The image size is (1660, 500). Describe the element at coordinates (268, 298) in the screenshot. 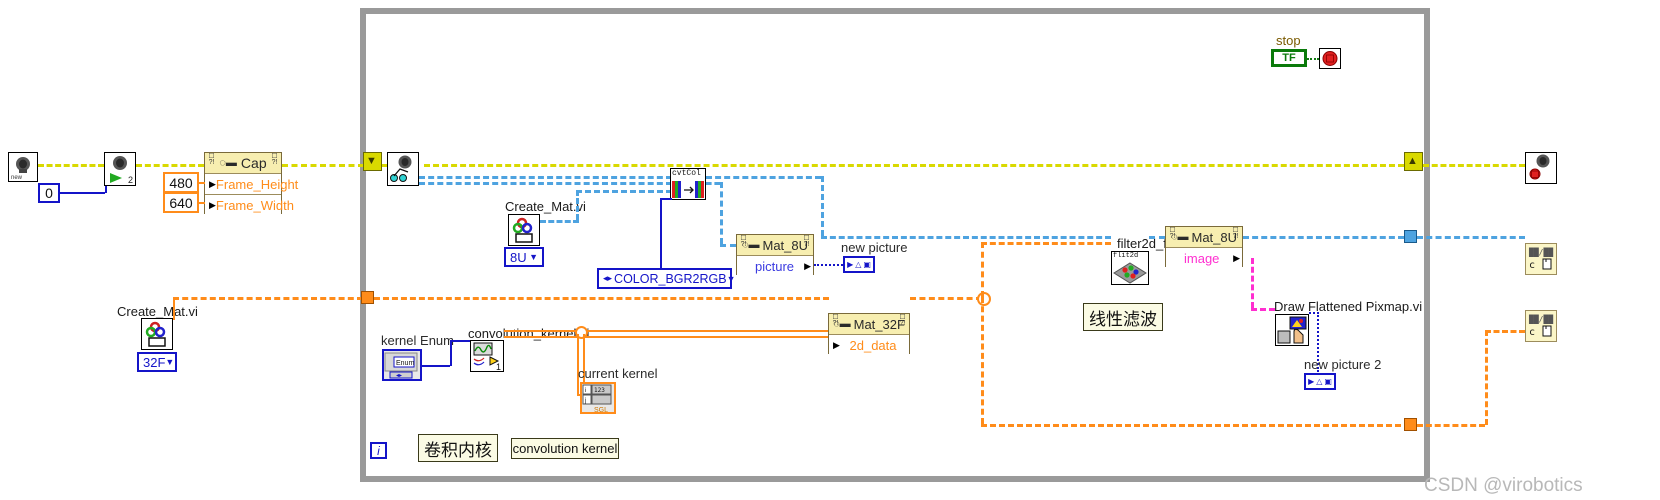

I see `wire-create32f-into-loop` at that location.